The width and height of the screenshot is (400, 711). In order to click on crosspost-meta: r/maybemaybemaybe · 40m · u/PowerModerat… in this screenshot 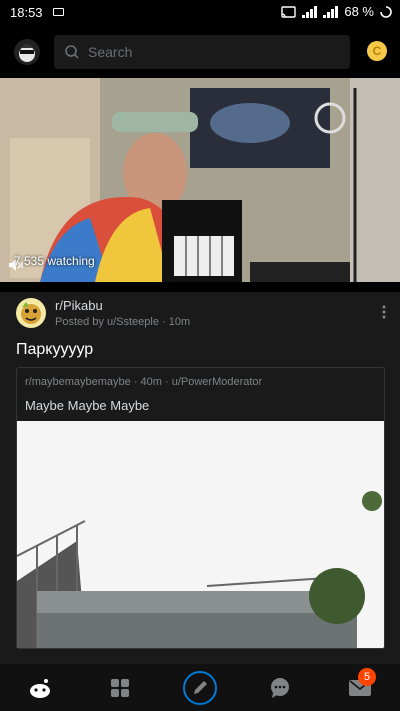, I will do `click(144, 382)`.